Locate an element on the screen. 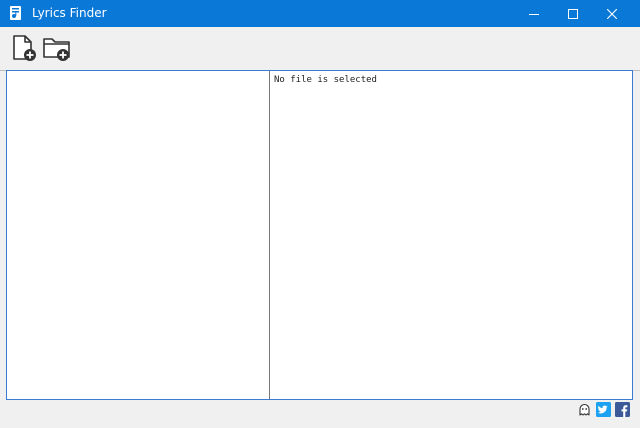 This screenshot has width=640, height=428. facebook-icon is located at coordinates (622, 409).